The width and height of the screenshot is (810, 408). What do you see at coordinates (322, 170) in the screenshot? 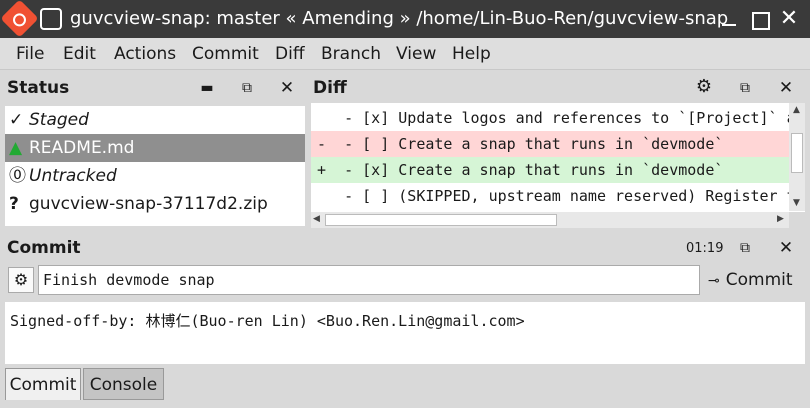
I see `diff-prefix: +` at bounding box center [322, 170].